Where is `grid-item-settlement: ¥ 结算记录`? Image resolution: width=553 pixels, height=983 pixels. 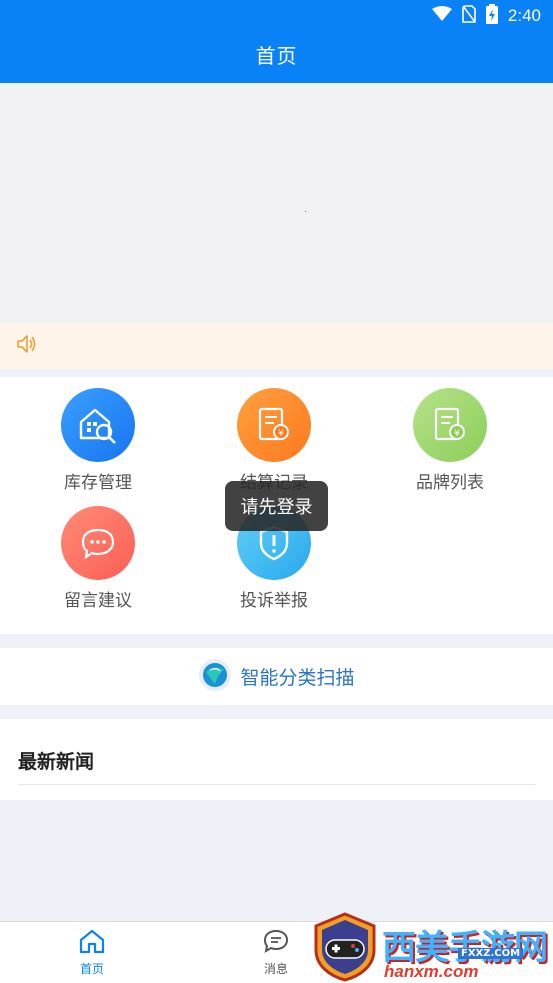
grid-item-settlement: ¥ 结算记录 is located at coordinates (274, 440).